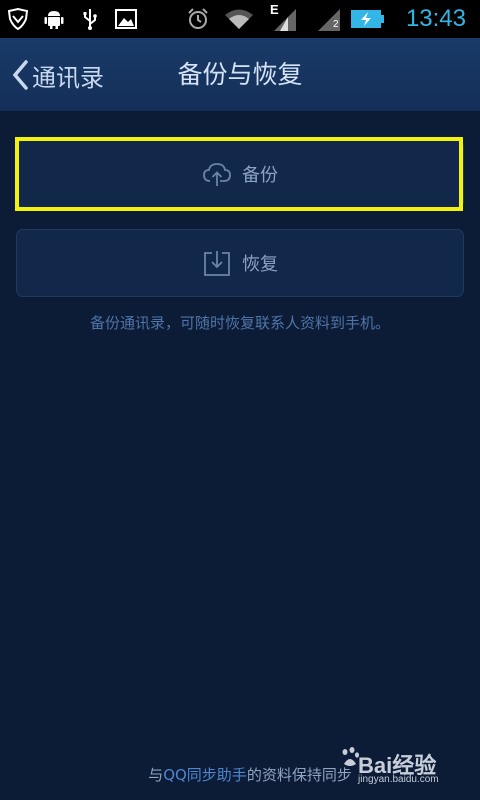 The height and width of the screenshot is (800, 480). I want to click on status-bar: E 2 13:43, so click(240, 19).